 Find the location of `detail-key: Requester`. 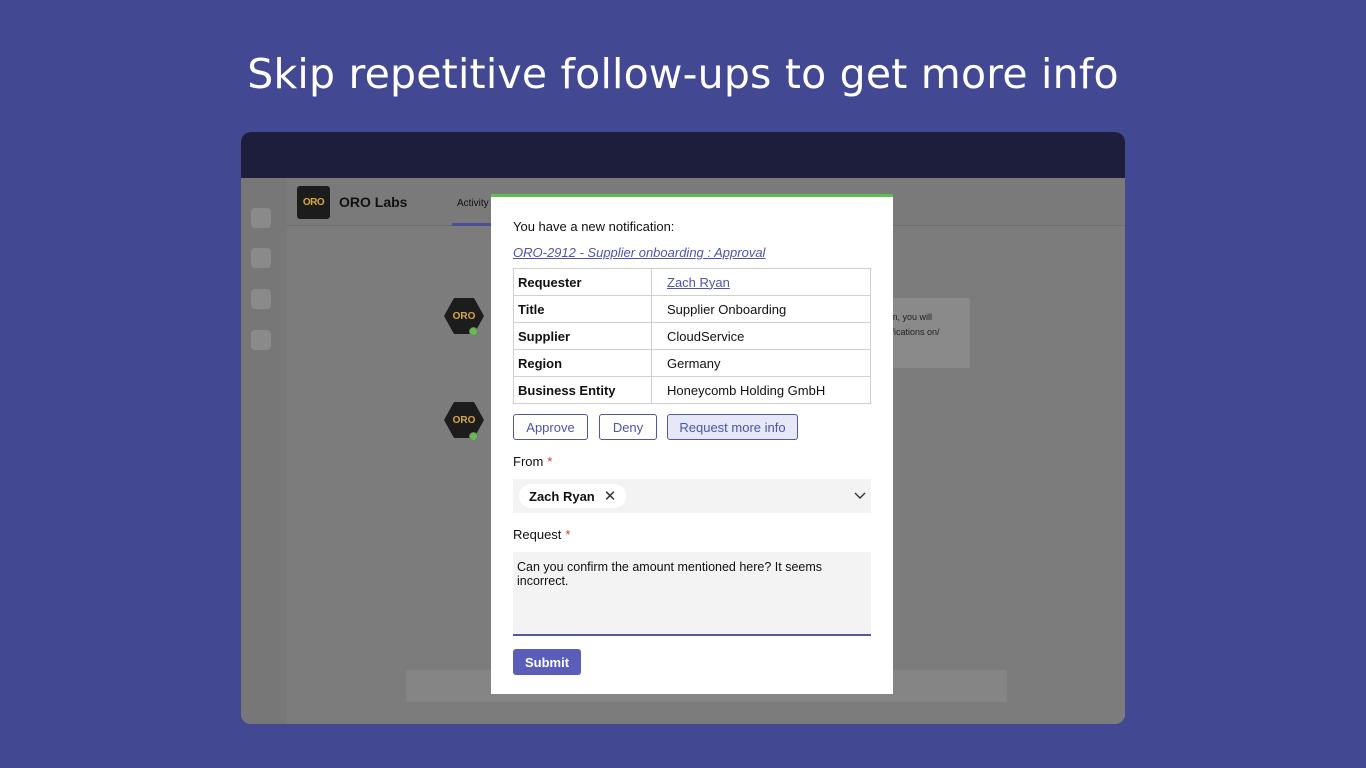

detail-key: Requester is located at coordinates (582, 282).